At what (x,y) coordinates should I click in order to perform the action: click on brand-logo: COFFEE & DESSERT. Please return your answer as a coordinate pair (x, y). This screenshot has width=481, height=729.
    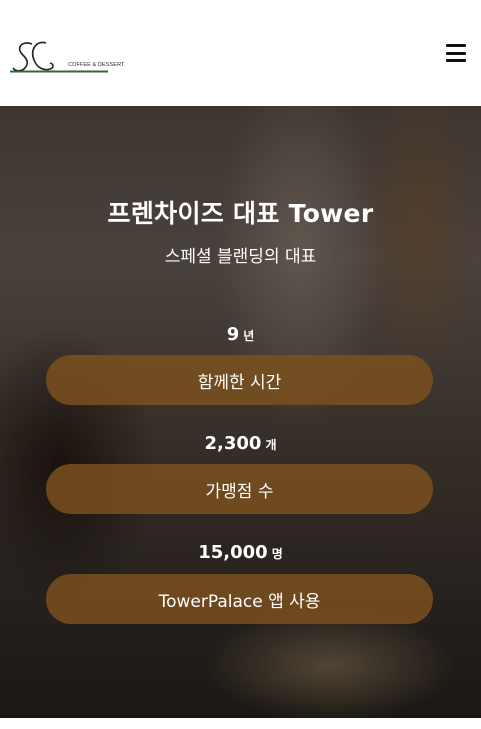
    Looking at the image, I should click on (67, 57).